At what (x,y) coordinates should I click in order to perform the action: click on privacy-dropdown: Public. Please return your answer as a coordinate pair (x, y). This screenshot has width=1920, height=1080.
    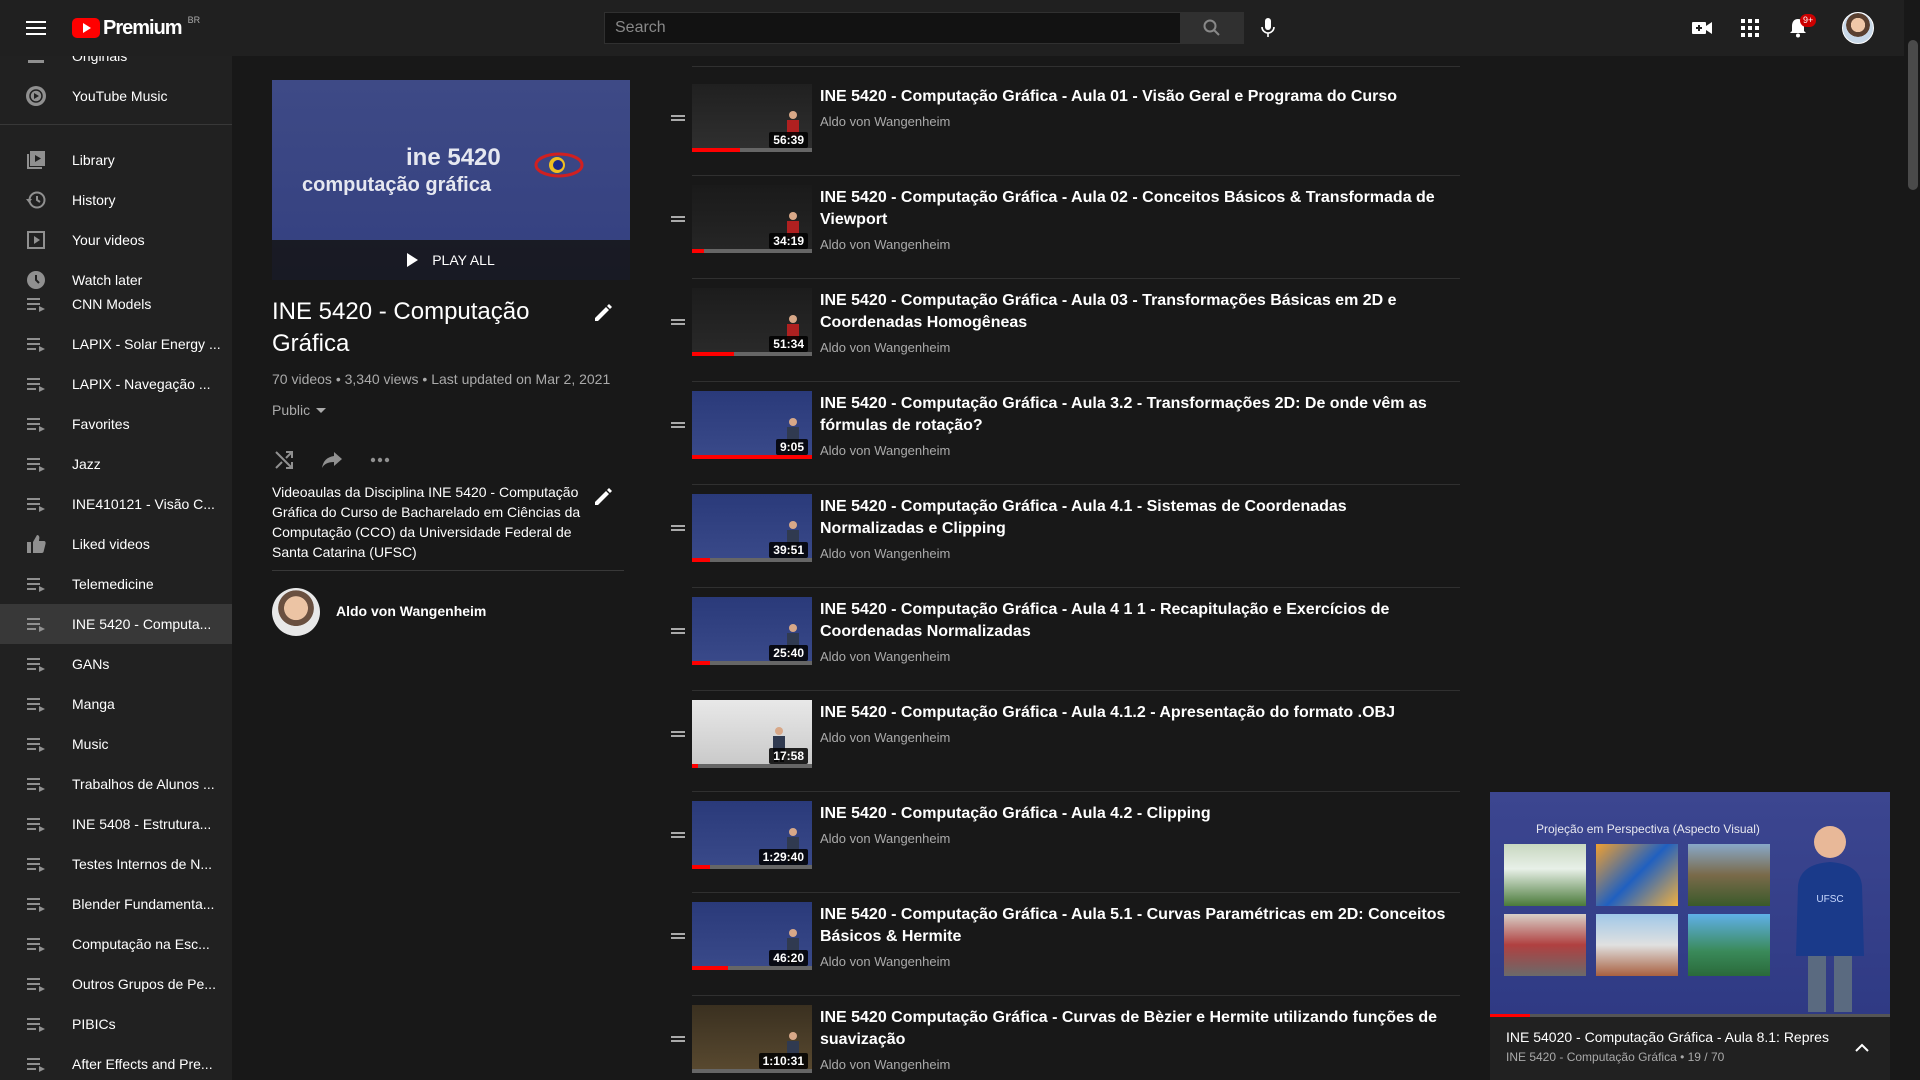
    Looking at the image, I should click on (299, 410).